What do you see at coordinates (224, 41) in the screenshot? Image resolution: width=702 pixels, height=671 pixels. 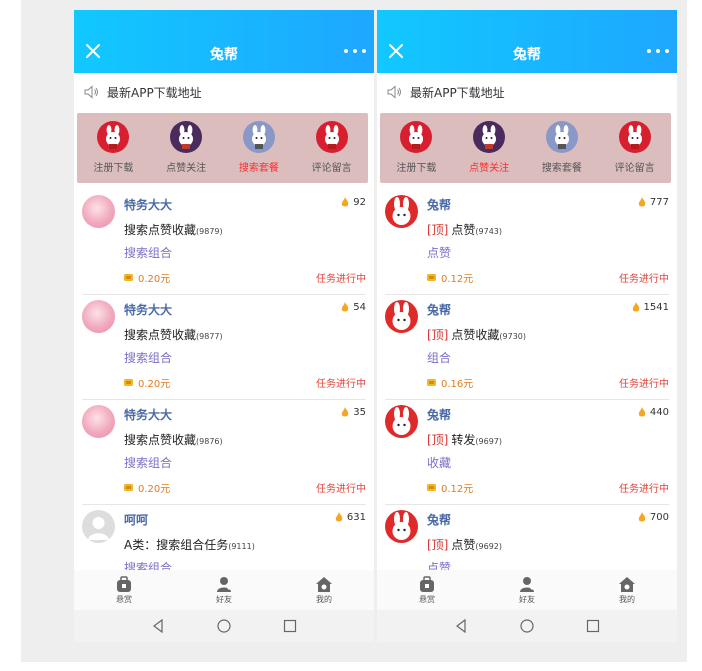 I see `app-header: 兔帮` at bounding box center [224, 41].